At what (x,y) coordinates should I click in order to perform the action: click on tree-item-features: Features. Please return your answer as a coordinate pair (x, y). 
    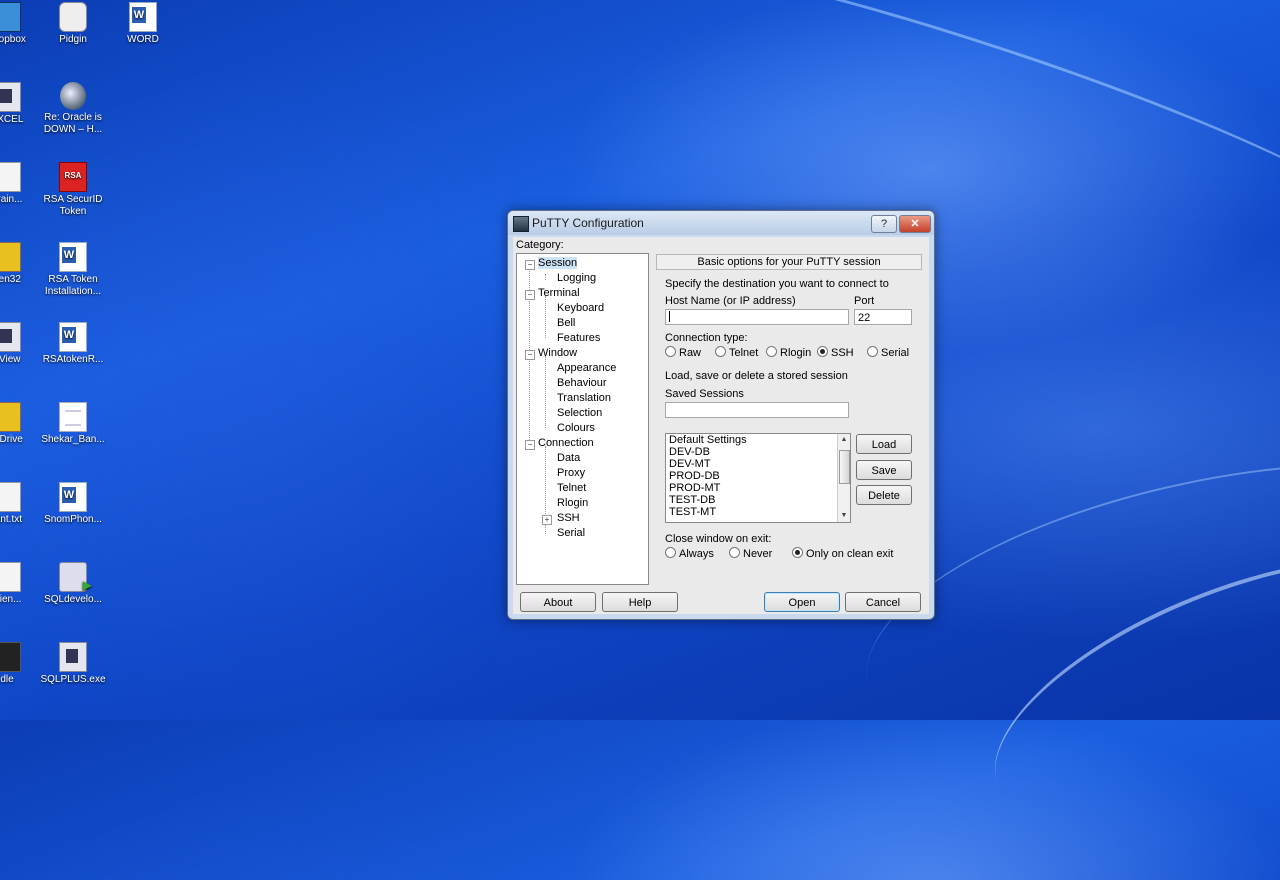
    Looking at the image, I should click on (578, 338).